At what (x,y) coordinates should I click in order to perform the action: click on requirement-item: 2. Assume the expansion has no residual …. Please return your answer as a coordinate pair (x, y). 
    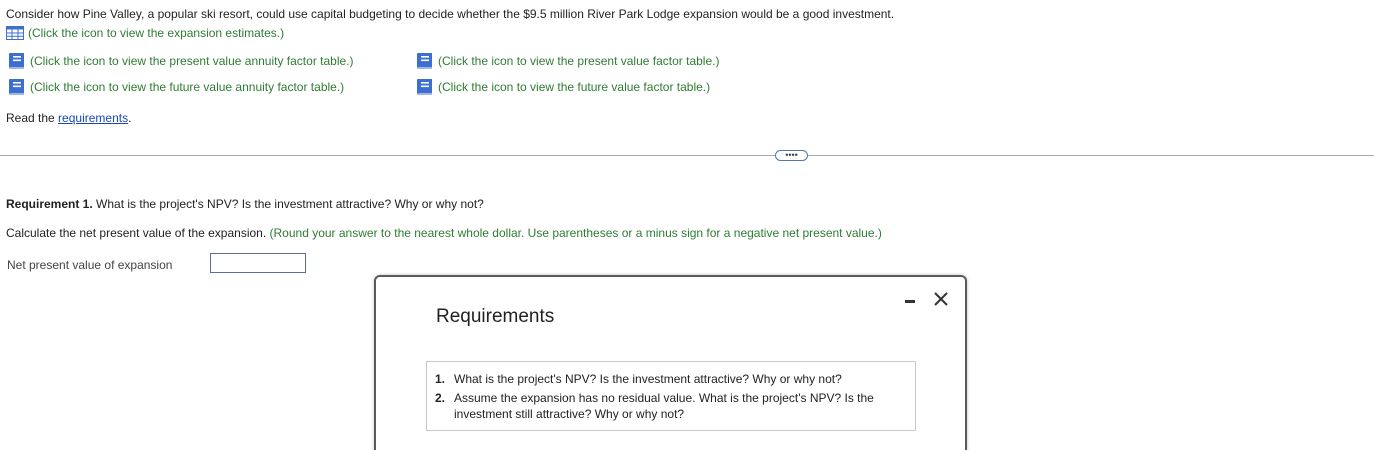
    Looking at the image, I should click on (671, 406).